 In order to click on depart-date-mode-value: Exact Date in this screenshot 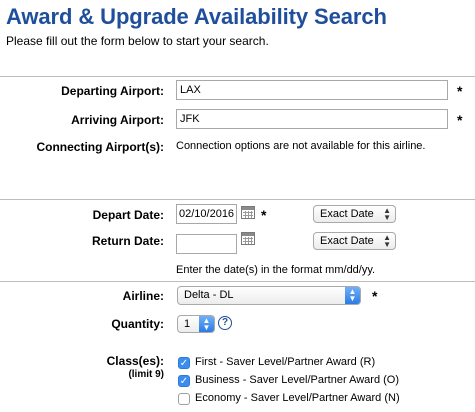, I will do `click(347, 214)`.